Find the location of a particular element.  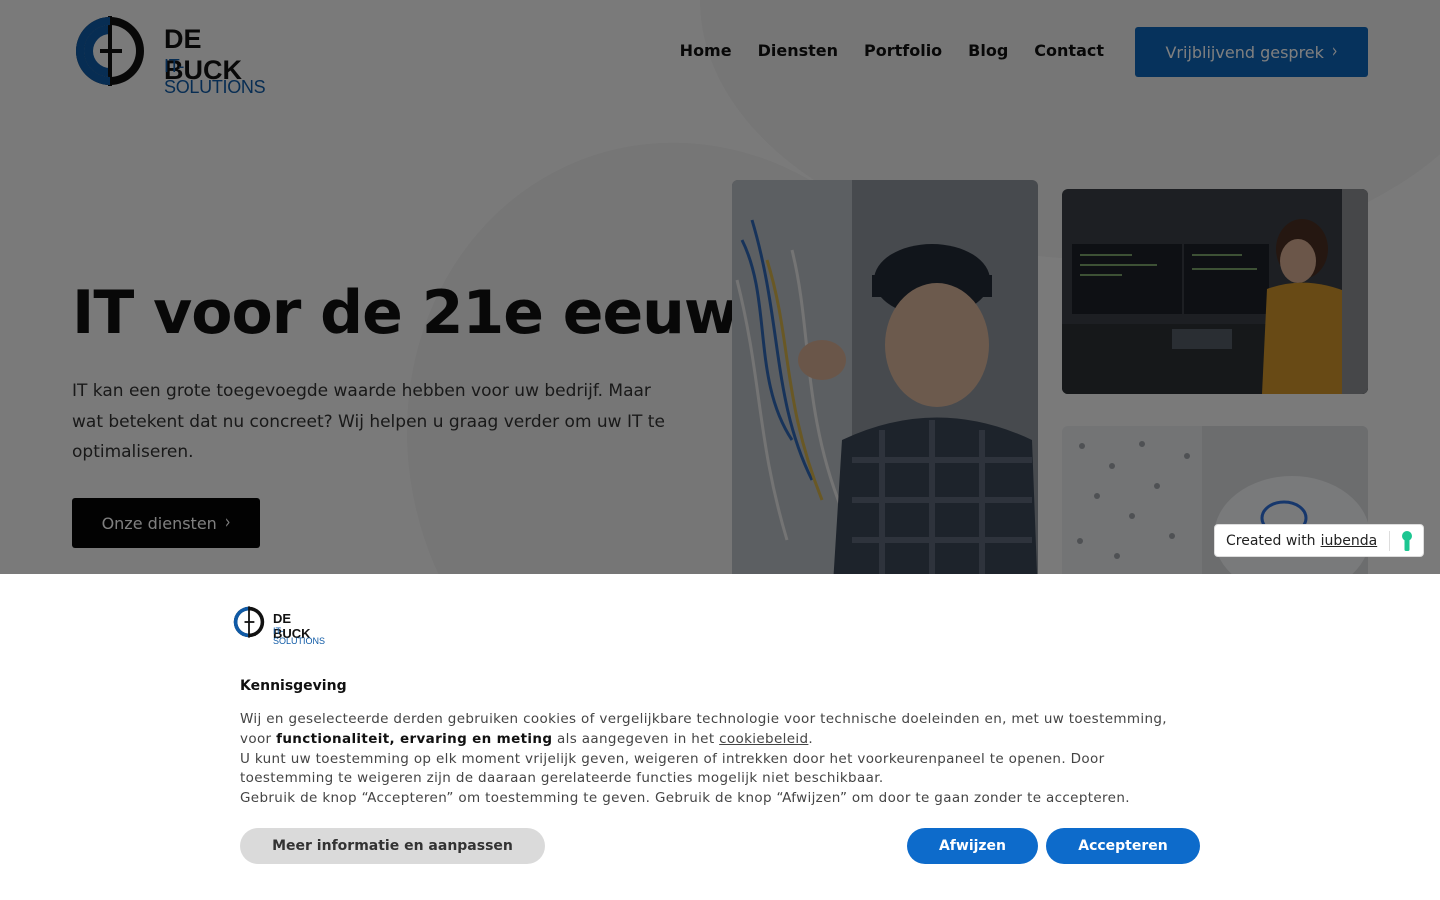

cookie-policy-link: cookiebeleid is located at coordinates (763, 739).